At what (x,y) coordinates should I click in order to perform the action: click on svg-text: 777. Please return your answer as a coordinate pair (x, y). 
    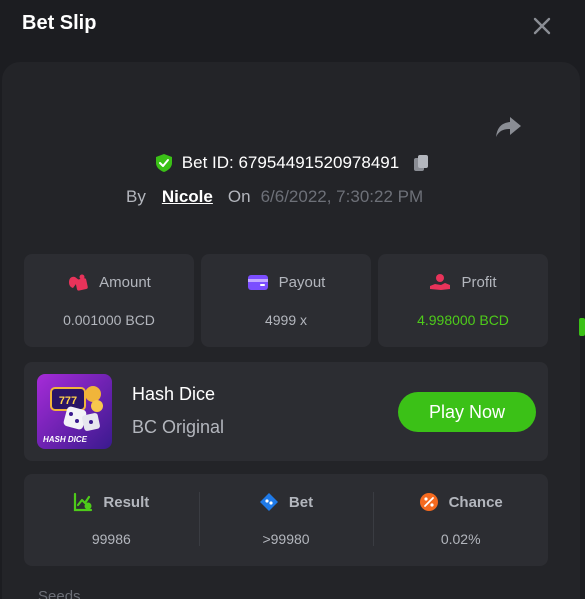
    Looking at the image, I should click on (68, 401).